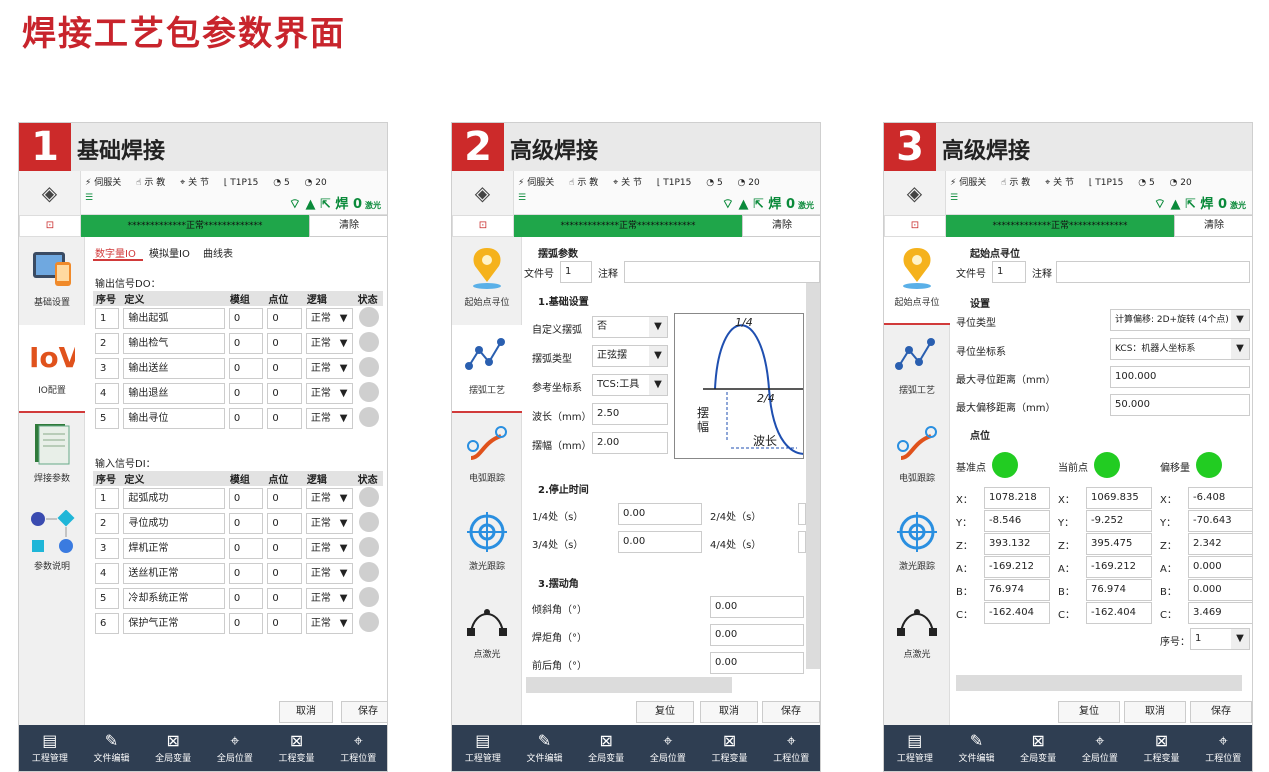 This screenshot has height=772, width=1269. What do you see at coordinates (1017, 521) in the screenshot?
I see `base-value-input: -8.546` at bounding box center [1017, 521].